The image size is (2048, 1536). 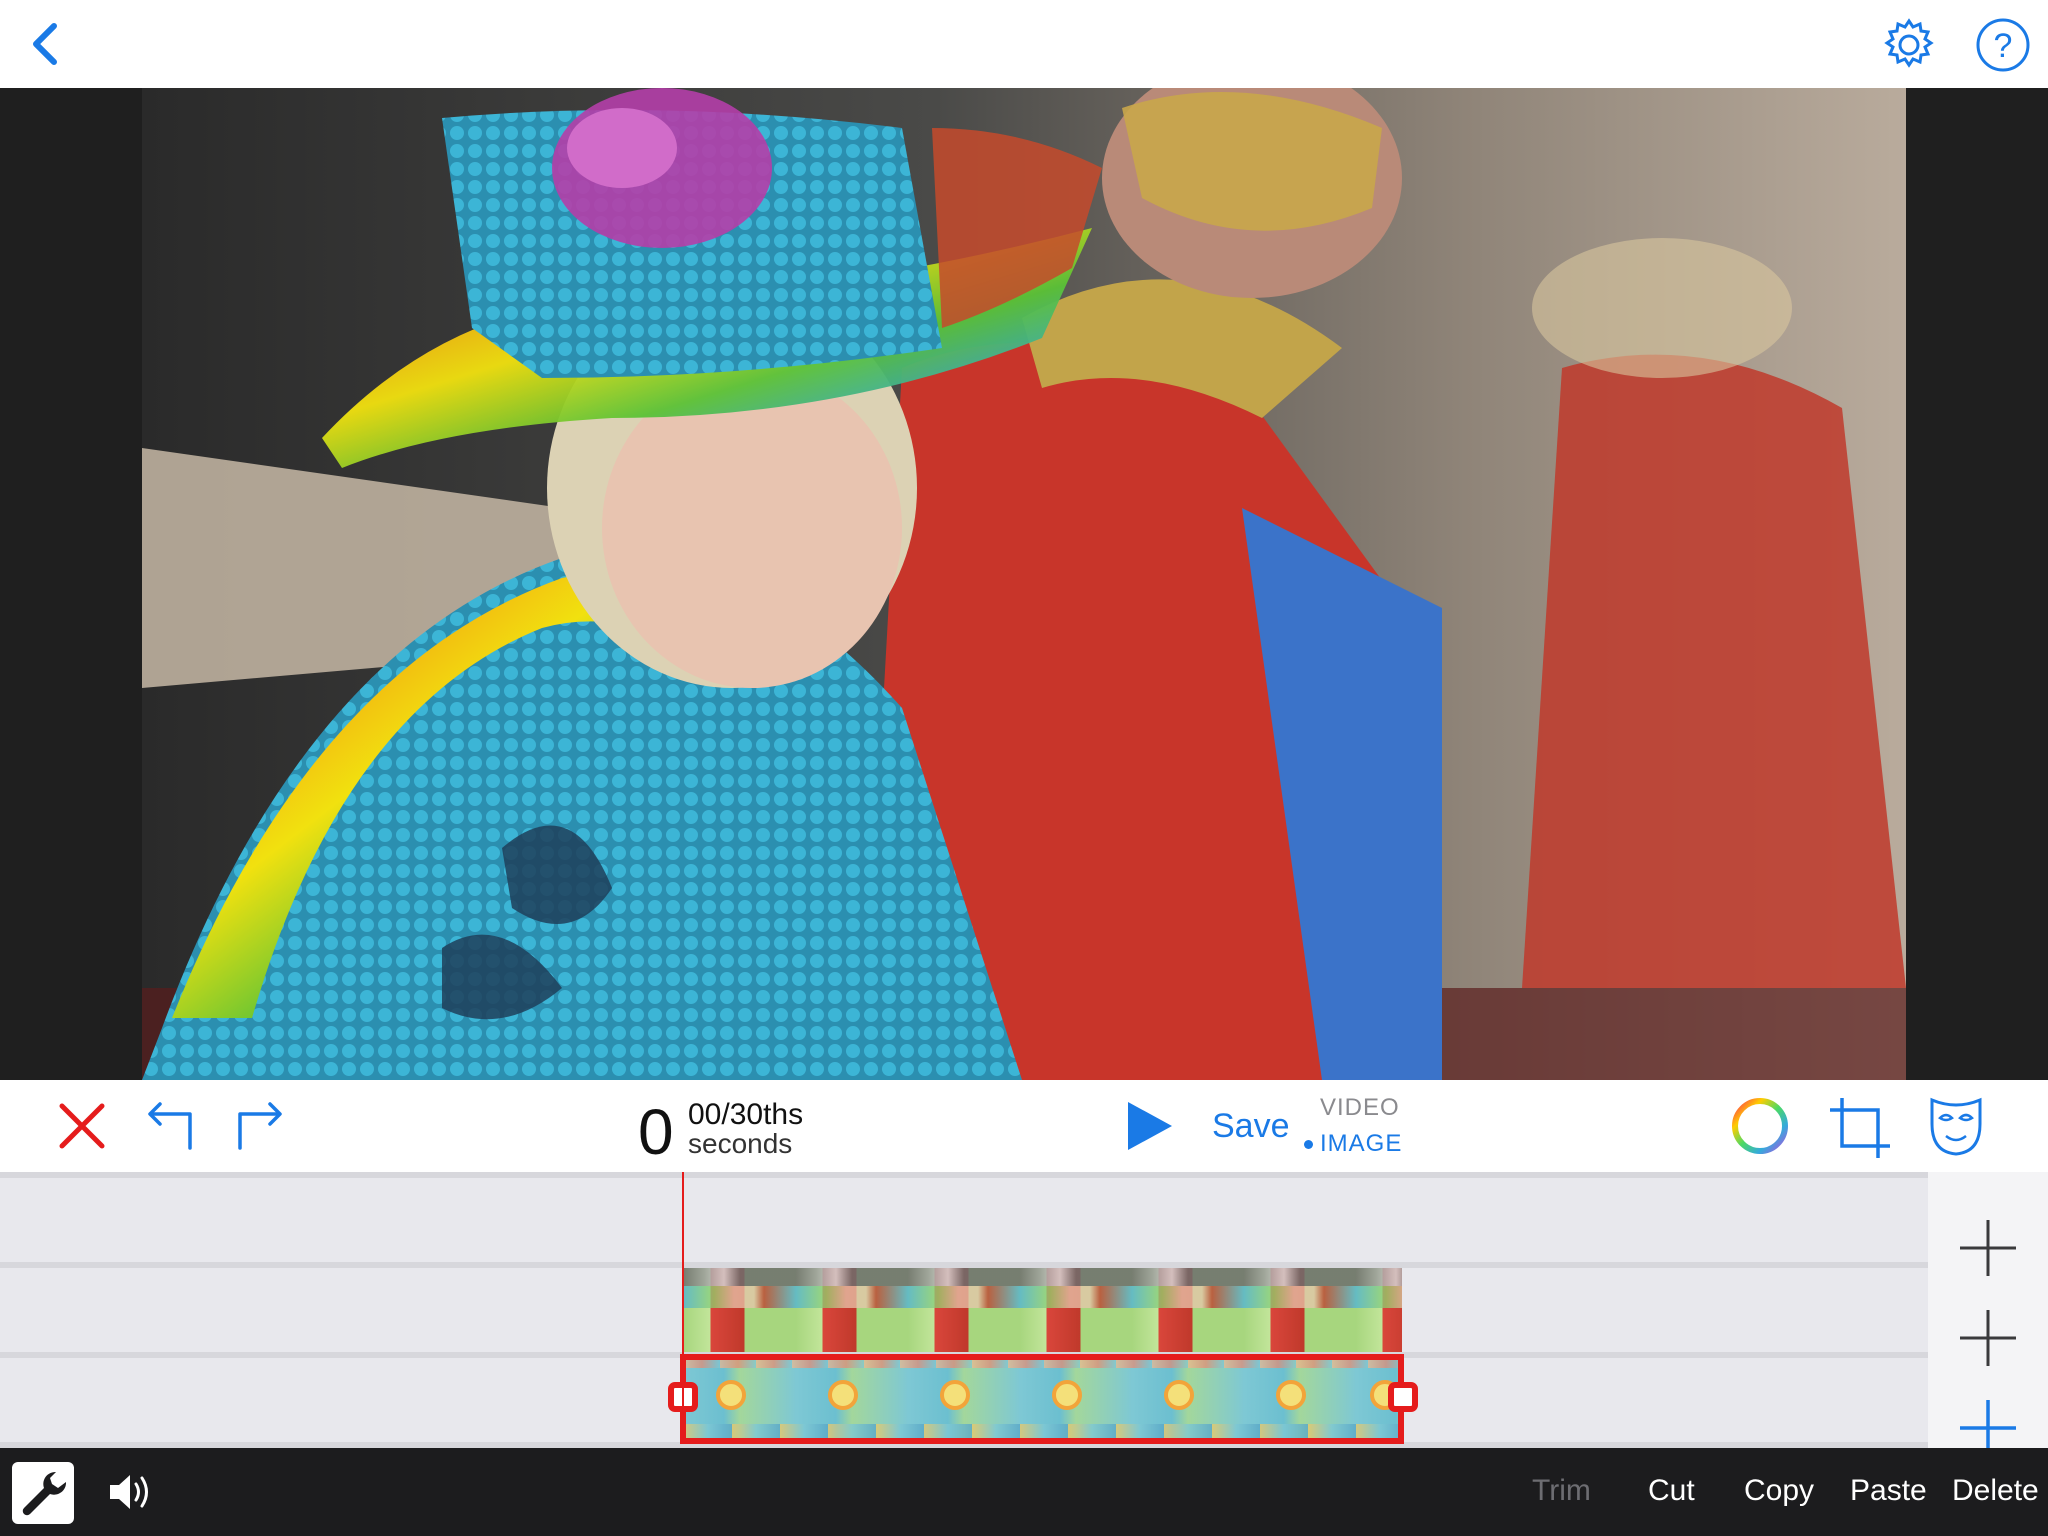 What do you see at coordinates (1779, 1491) in the screenshot?
I see `copy-button: Copy` at bounding box center [1779, 1491].